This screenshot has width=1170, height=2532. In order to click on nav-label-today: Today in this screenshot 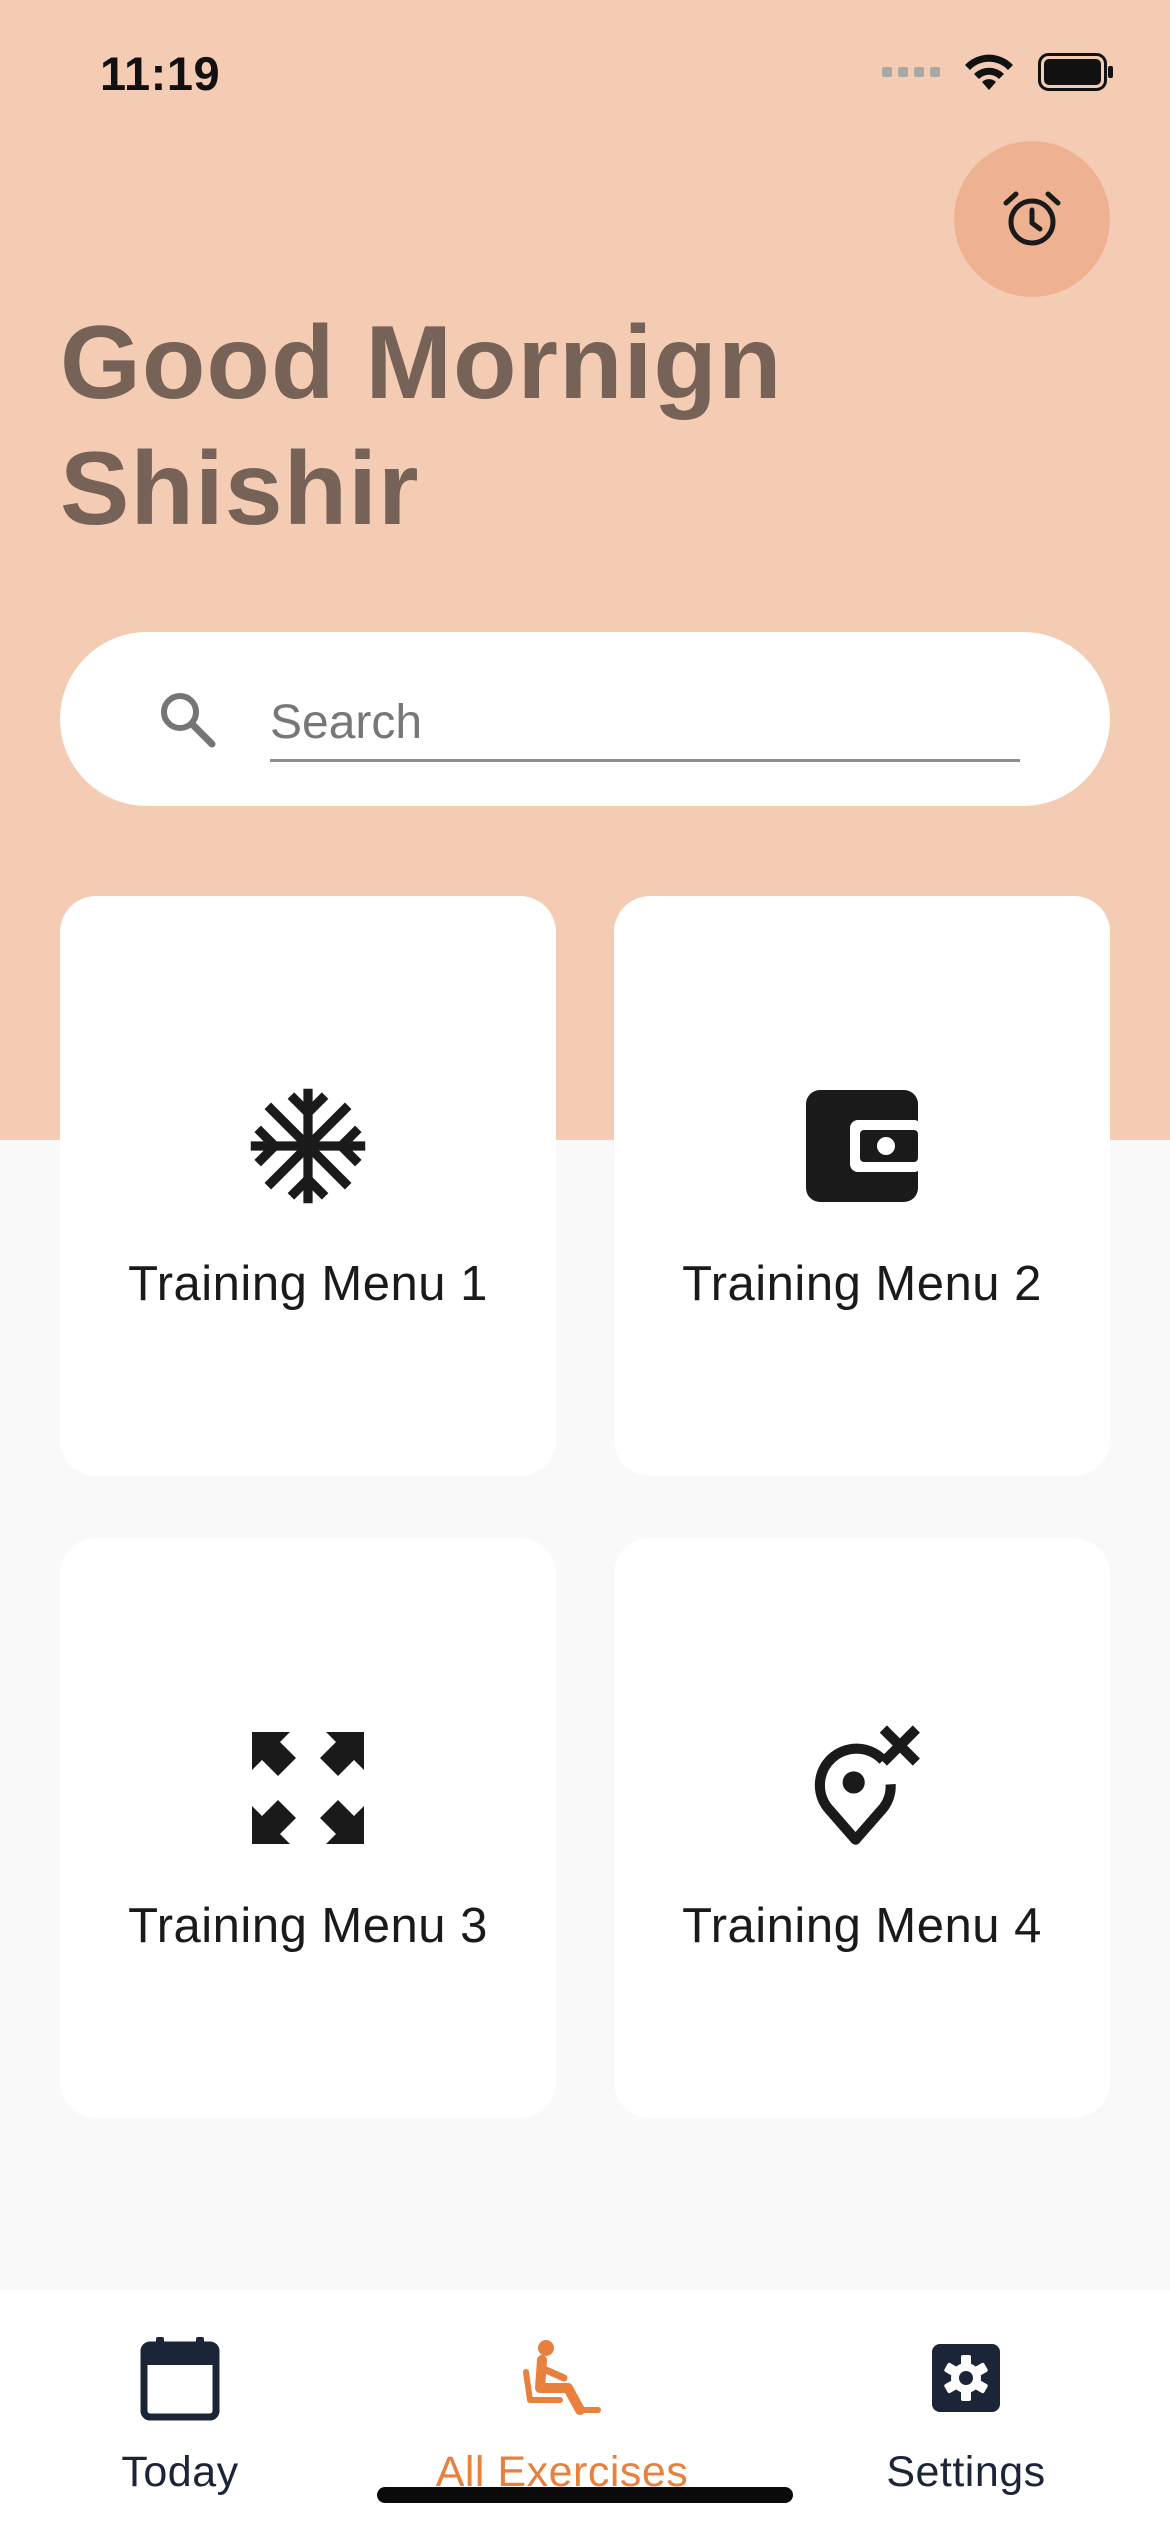, I will do `click(180, 2472)`.